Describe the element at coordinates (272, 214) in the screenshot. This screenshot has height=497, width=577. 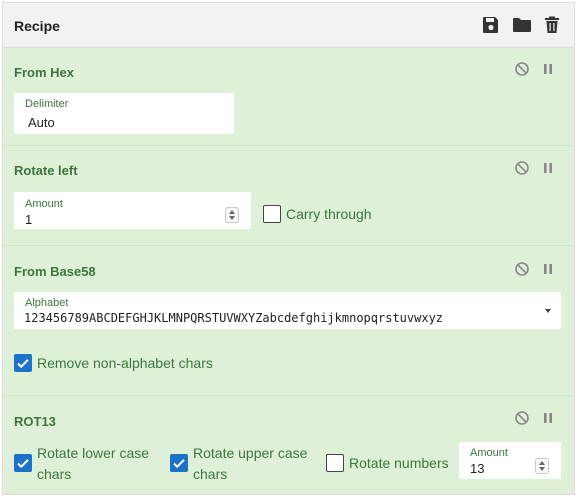
I see `carry-through-checkbox` at that location.